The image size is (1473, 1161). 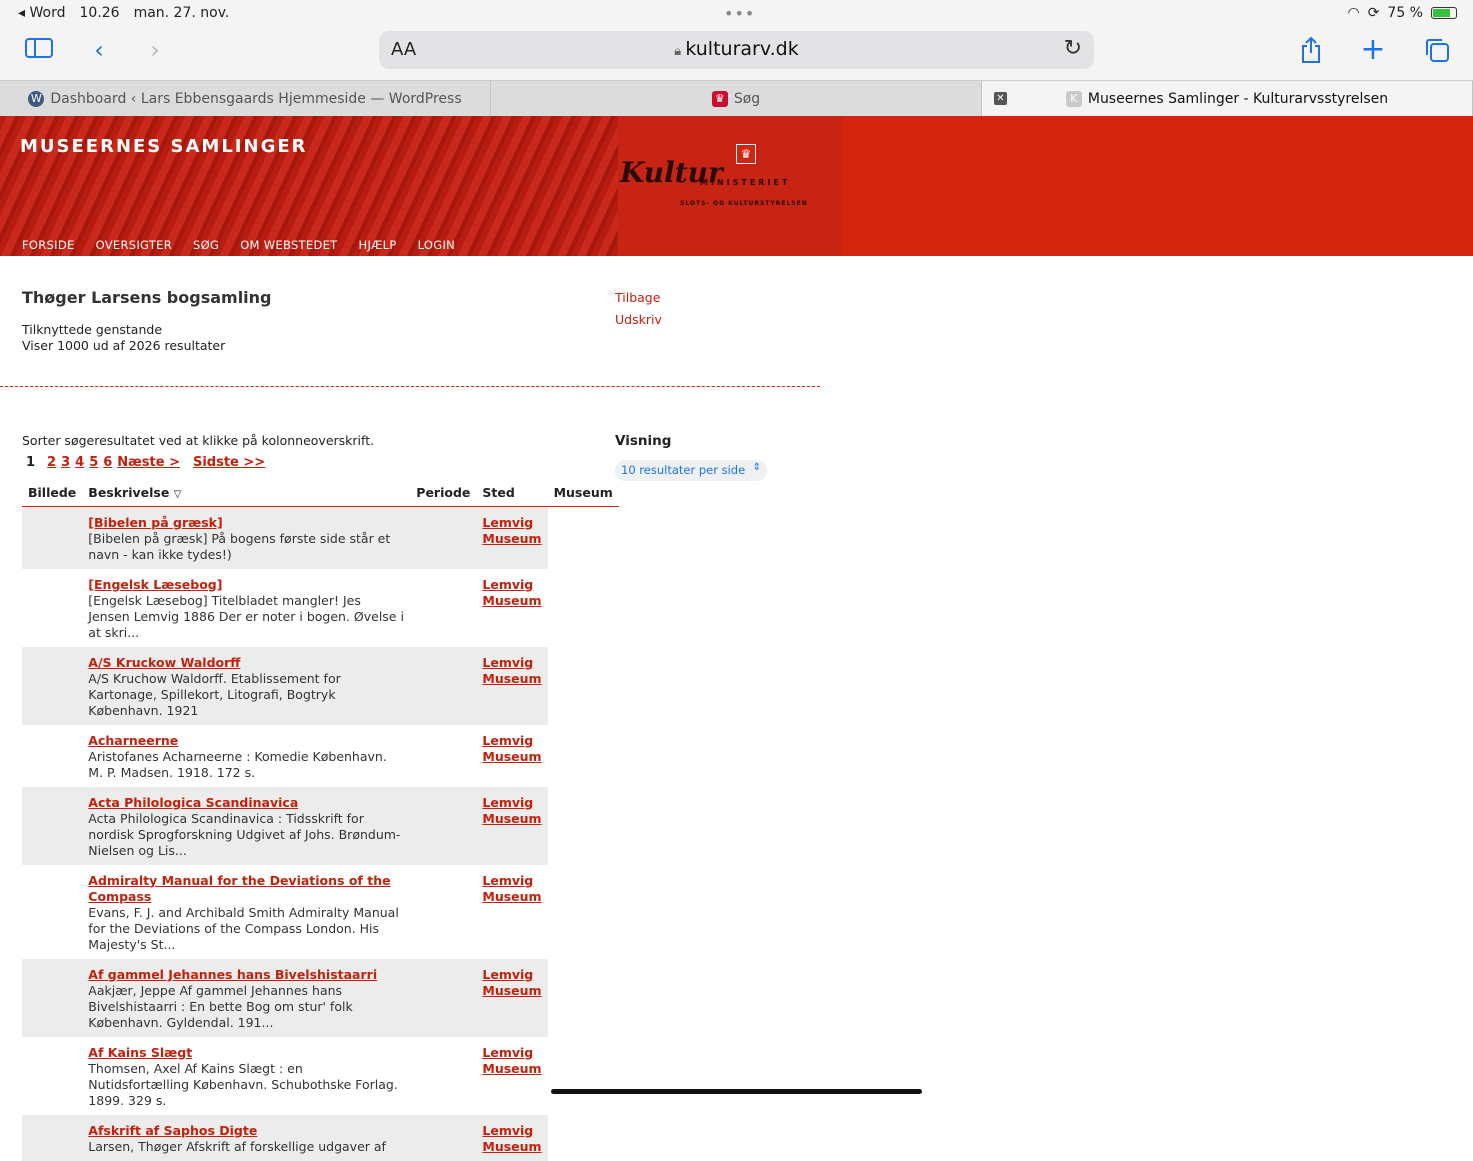 What do you see at coordinates (124, 345) in the screenshot?
I see `result-count: Viser 1000 ud af 2026 resultater` at bounding box center [124, 345].